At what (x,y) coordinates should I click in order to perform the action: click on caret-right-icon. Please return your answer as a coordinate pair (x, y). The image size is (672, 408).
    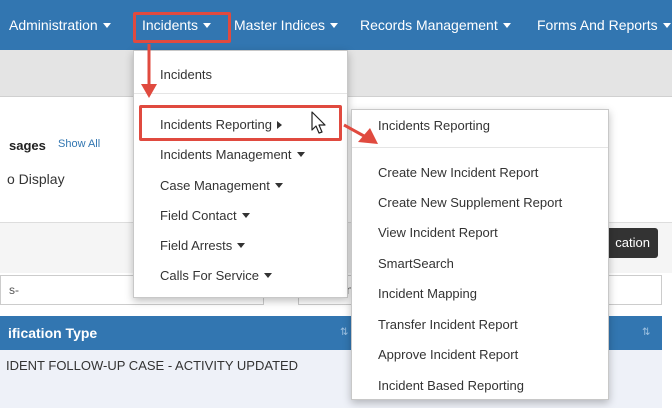
    Looking at the image, I should click on (280, 124).